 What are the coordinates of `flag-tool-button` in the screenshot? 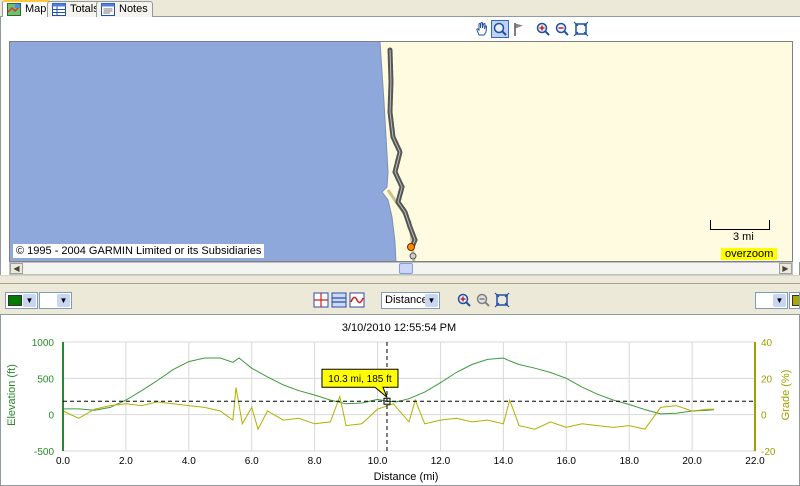 It's located at (519, 29).